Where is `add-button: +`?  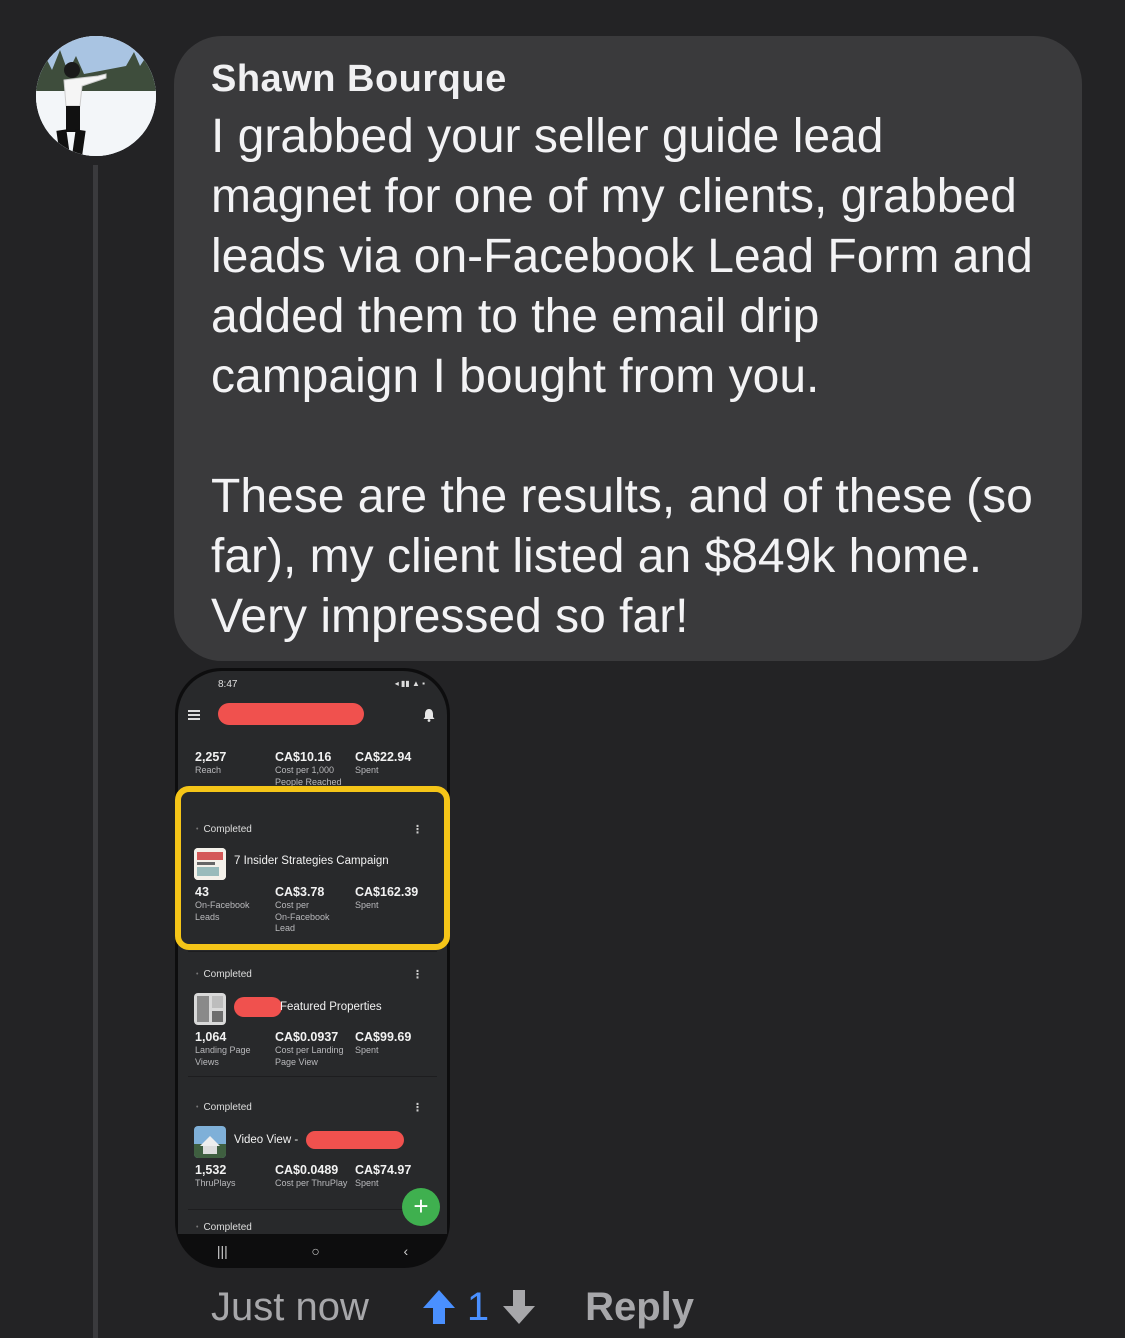
add-button: + is located at coordinates (421, 1207).